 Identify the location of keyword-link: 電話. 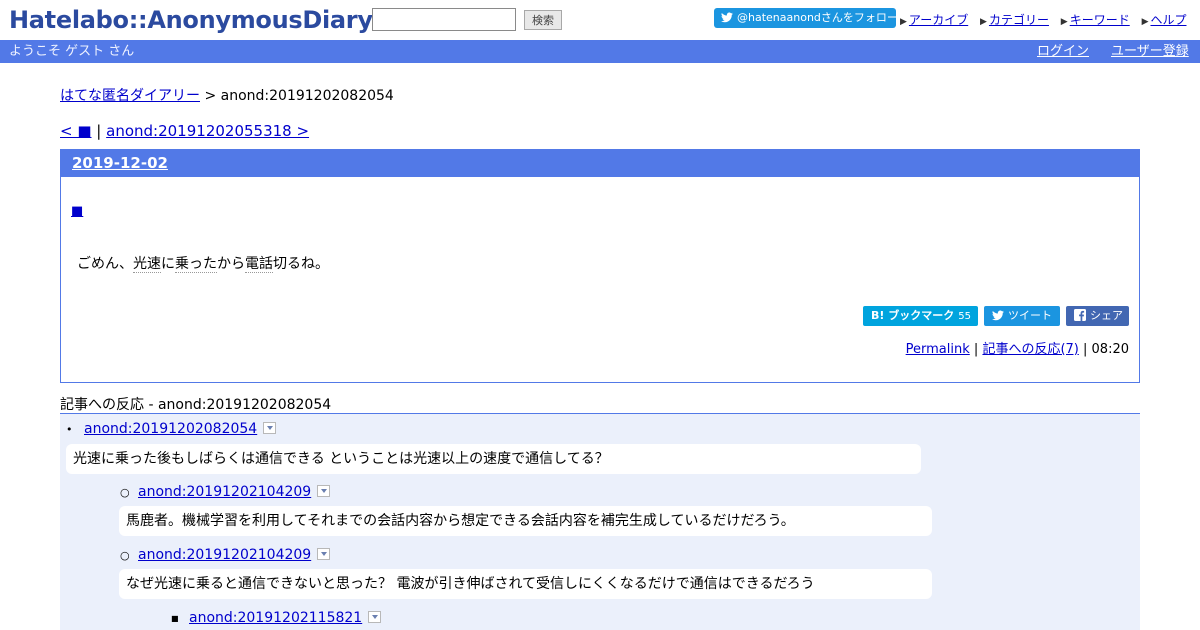
(259, 264).